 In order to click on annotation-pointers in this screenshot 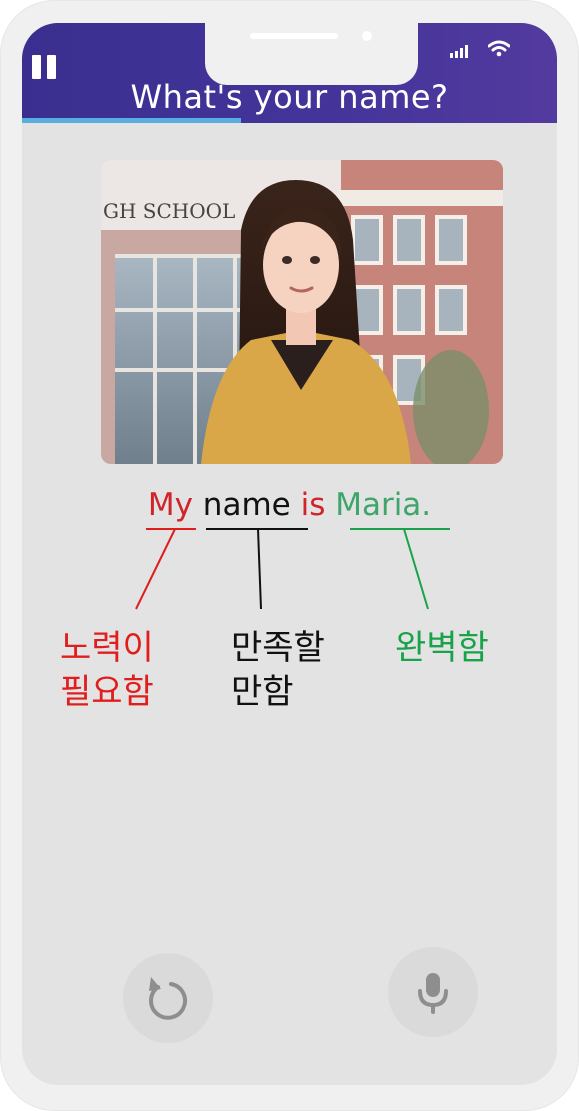, I will do `click(292, 569)`.